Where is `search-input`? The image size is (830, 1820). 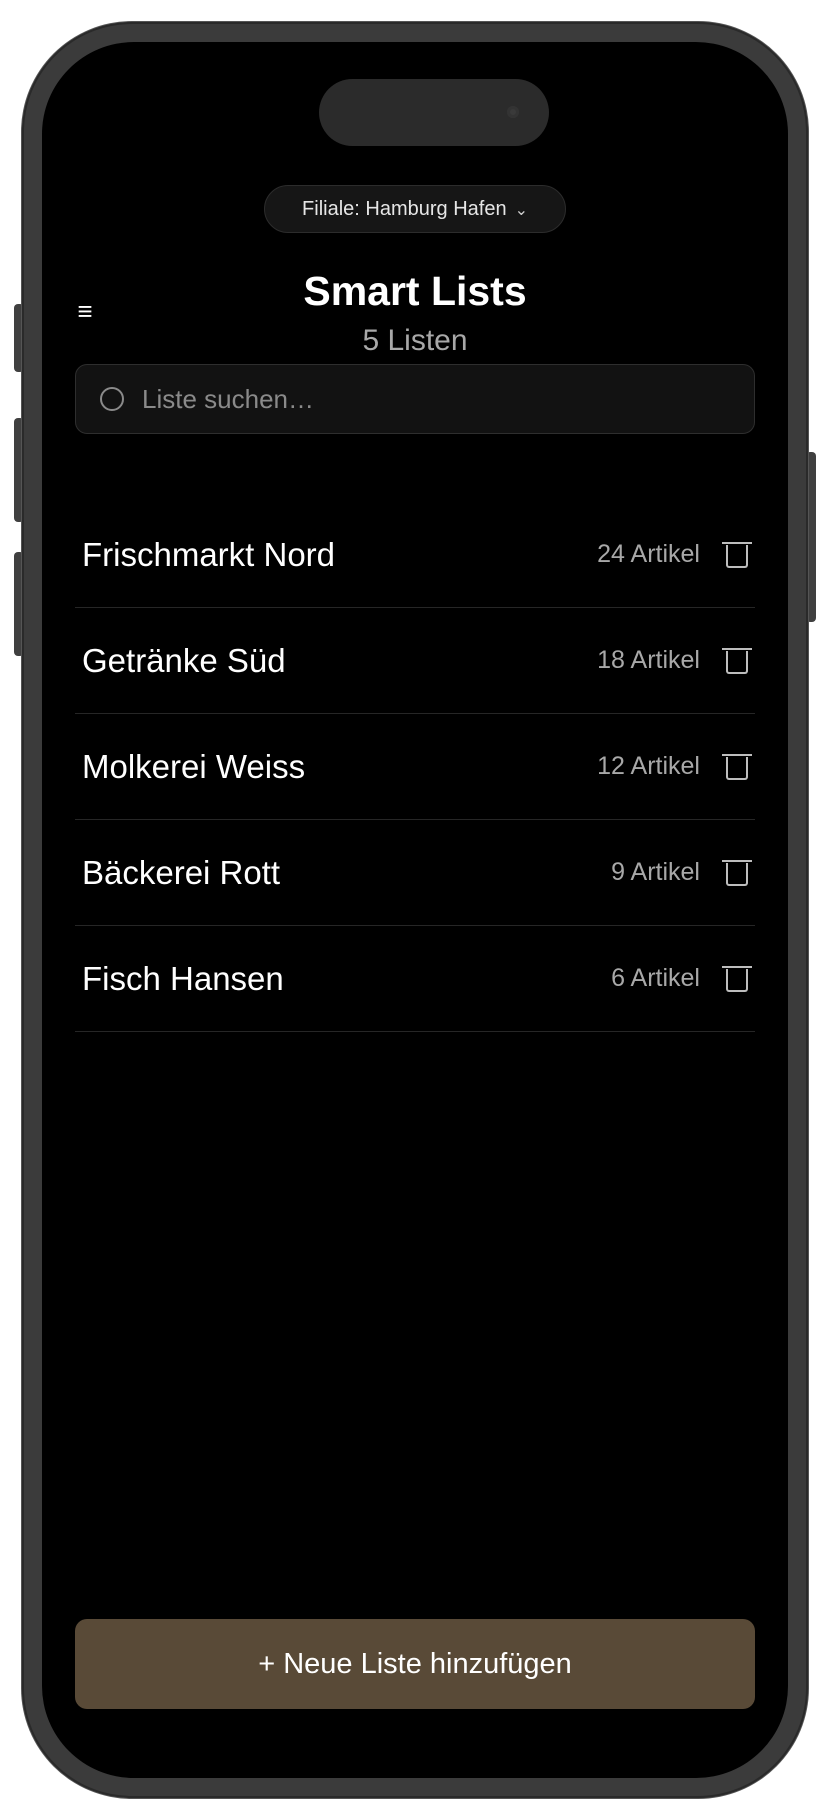
search-input is located at coordinates (447, 399).